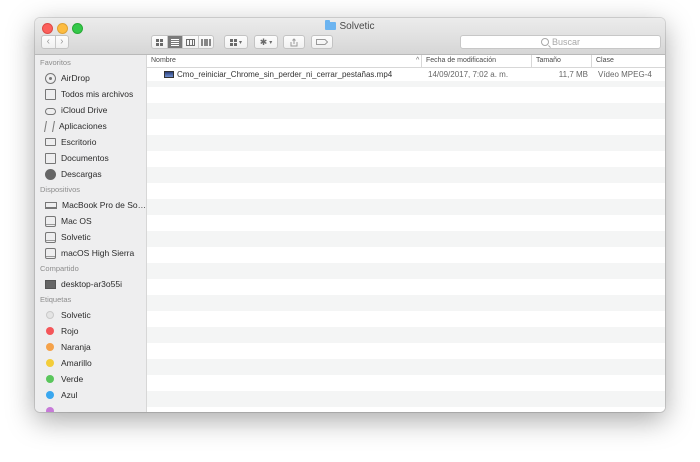 The height and width of the screenshot is (462, 700). What do you see at coordinates (350, 36) in the screenshot?
I see `title-bar: Solvetic ‹ › ▾ ✱ ▾ Buscar` at bounding box center [350, 36].